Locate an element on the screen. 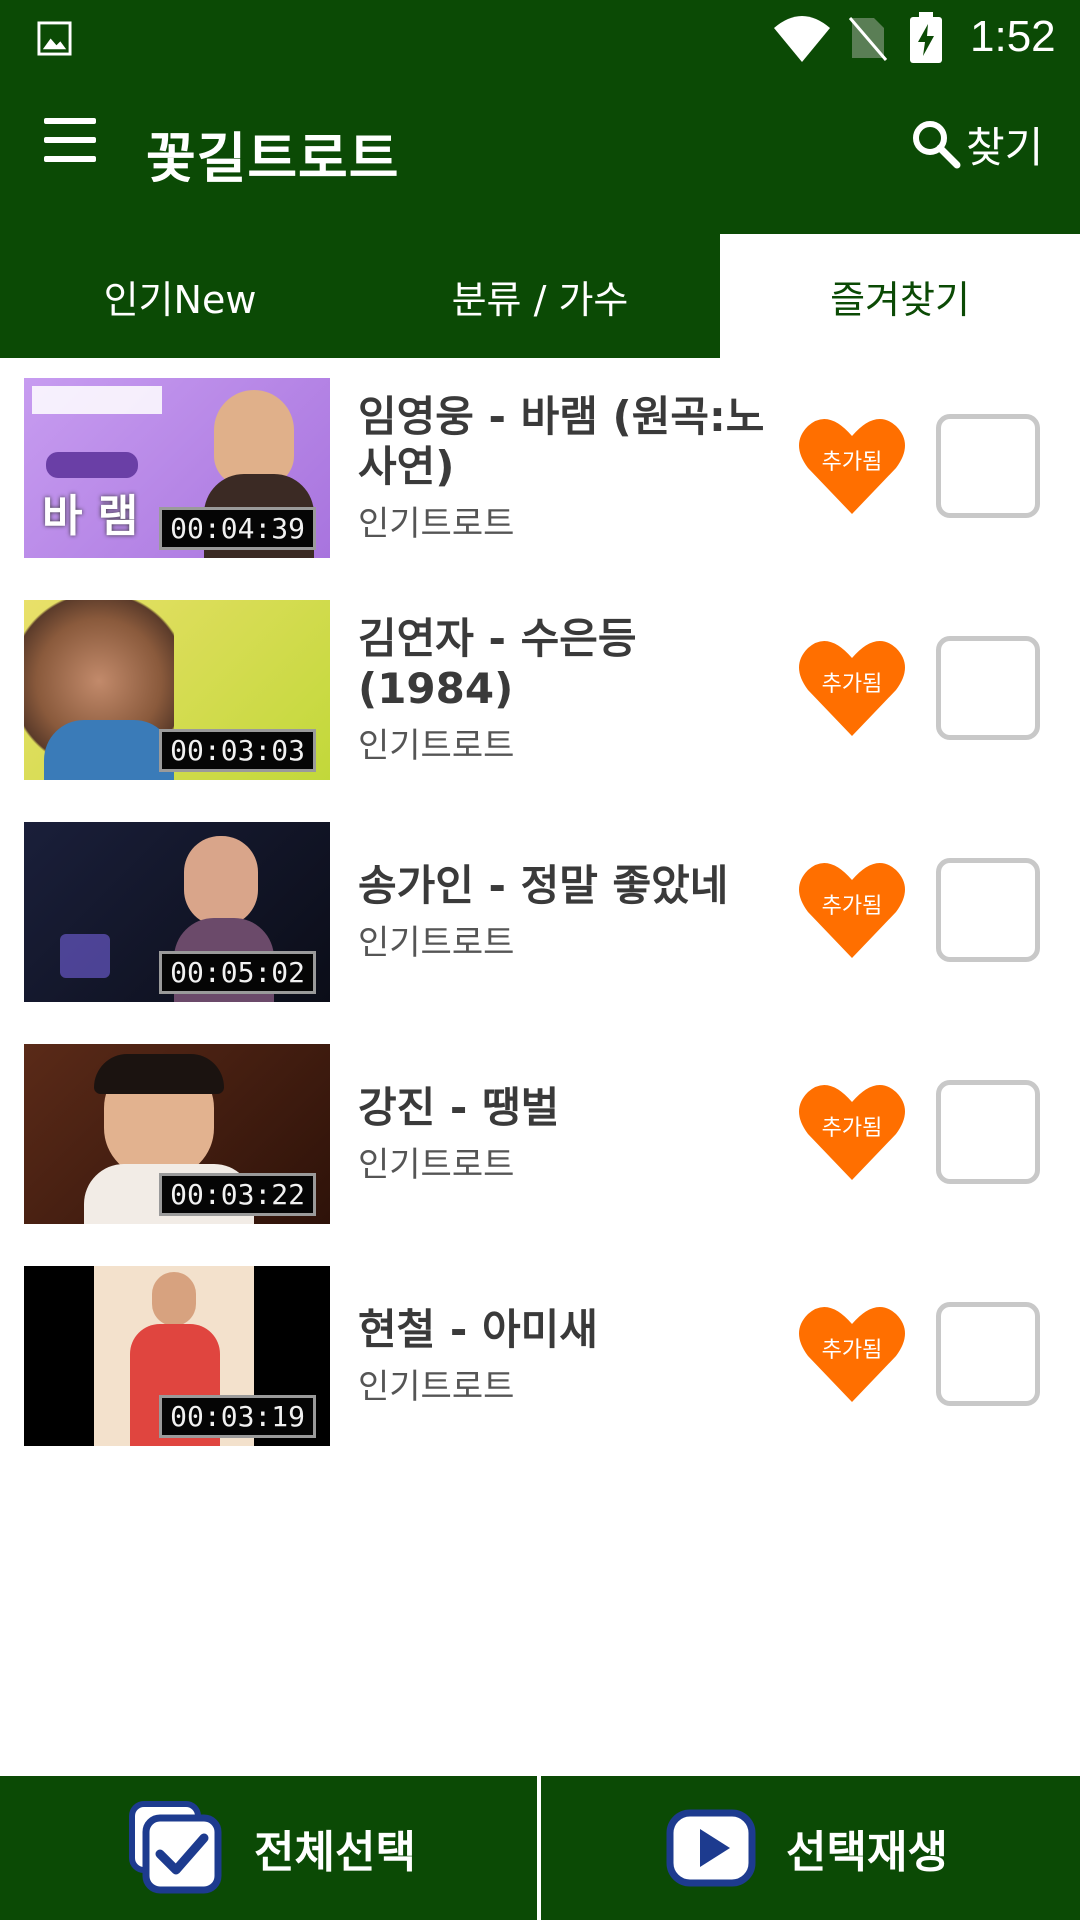 The image size is (1080, 1920). search-button: 찾기 is located at coordinates (976, 144).